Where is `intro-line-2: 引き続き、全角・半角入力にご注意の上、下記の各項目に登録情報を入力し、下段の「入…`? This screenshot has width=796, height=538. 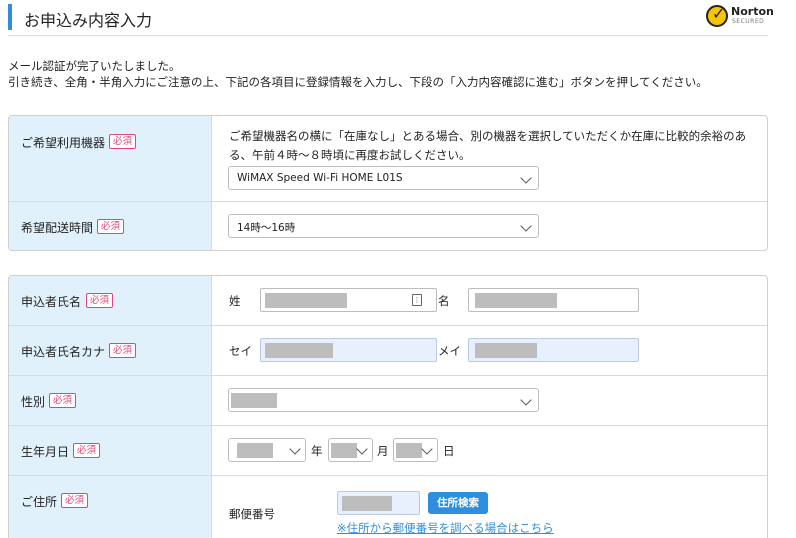
intro-line-2: 引き続き、全角・半角入力にご注意の上、下記の各項目に登録情報を入力し、下段の「入… is located at coordinates (358, 82).